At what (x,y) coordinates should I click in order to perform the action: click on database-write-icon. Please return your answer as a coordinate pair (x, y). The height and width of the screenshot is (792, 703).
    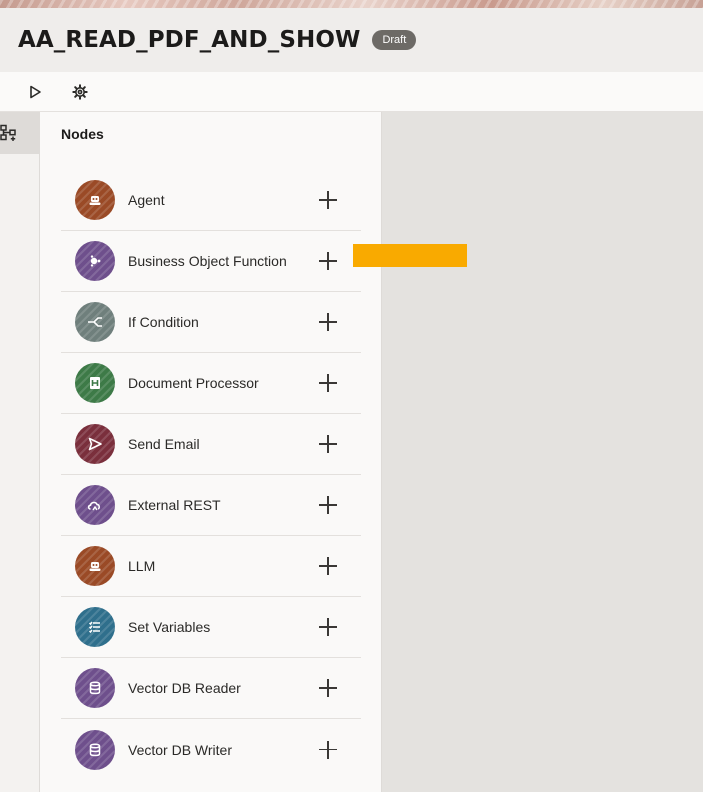
    Looking at the image, I should click on (95, 749).